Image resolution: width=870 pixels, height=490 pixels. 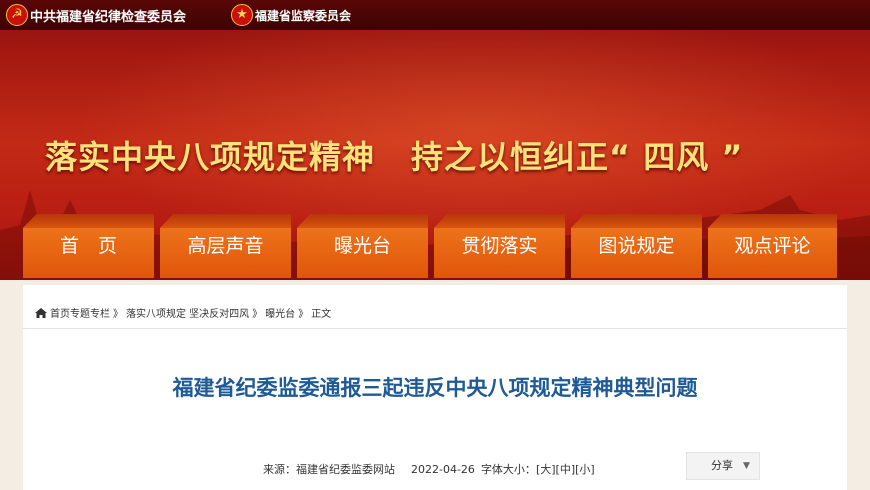 What do you see at coordinates (566, 469) in the screenshot?
I see `font-size-medium-link: [中]` at bounding box center [566, 469].